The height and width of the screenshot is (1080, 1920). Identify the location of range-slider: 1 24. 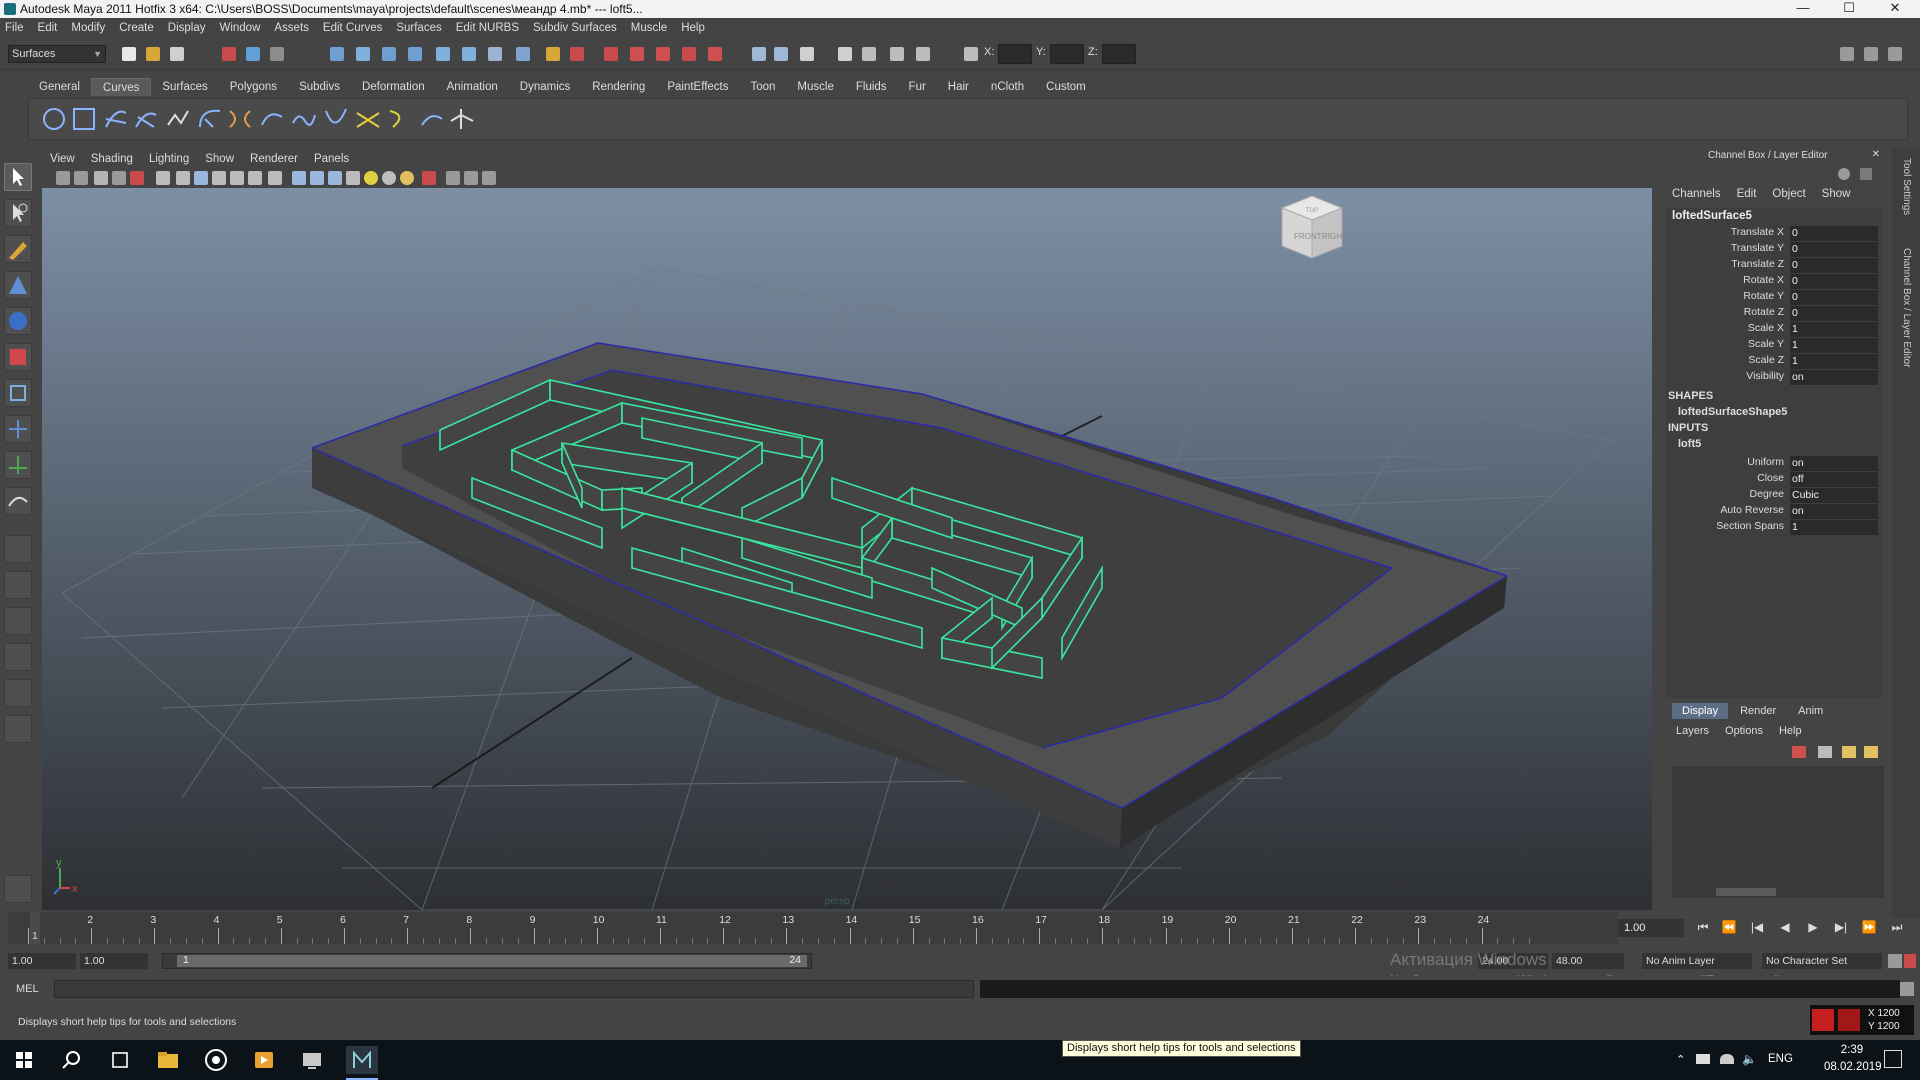
(487, 961).